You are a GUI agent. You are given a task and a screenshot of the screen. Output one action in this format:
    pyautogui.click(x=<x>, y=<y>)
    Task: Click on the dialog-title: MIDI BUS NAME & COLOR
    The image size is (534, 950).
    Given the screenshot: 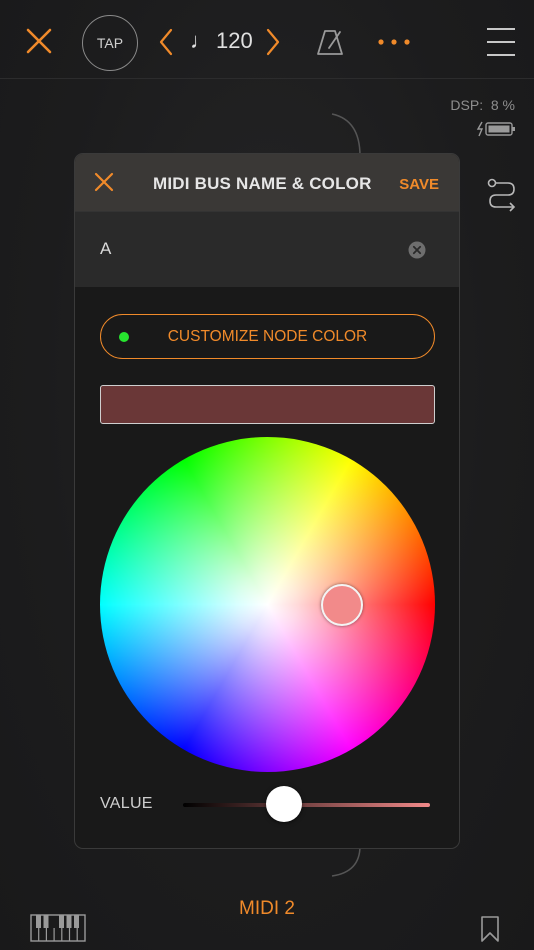 What is the action you would take?
    pyautogui.click(x=262, y=183)
    